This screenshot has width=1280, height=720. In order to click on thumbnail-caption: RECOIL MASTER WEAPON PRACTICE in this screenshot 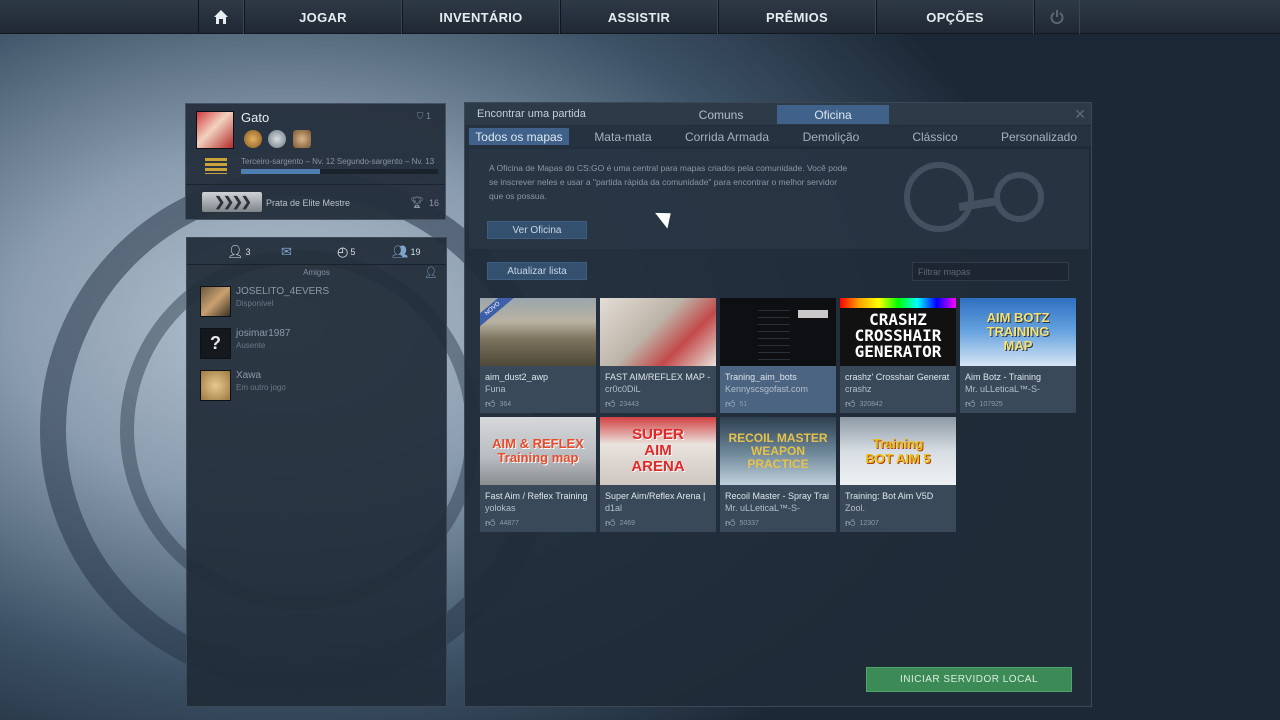, I will do `click(778, 450)`.